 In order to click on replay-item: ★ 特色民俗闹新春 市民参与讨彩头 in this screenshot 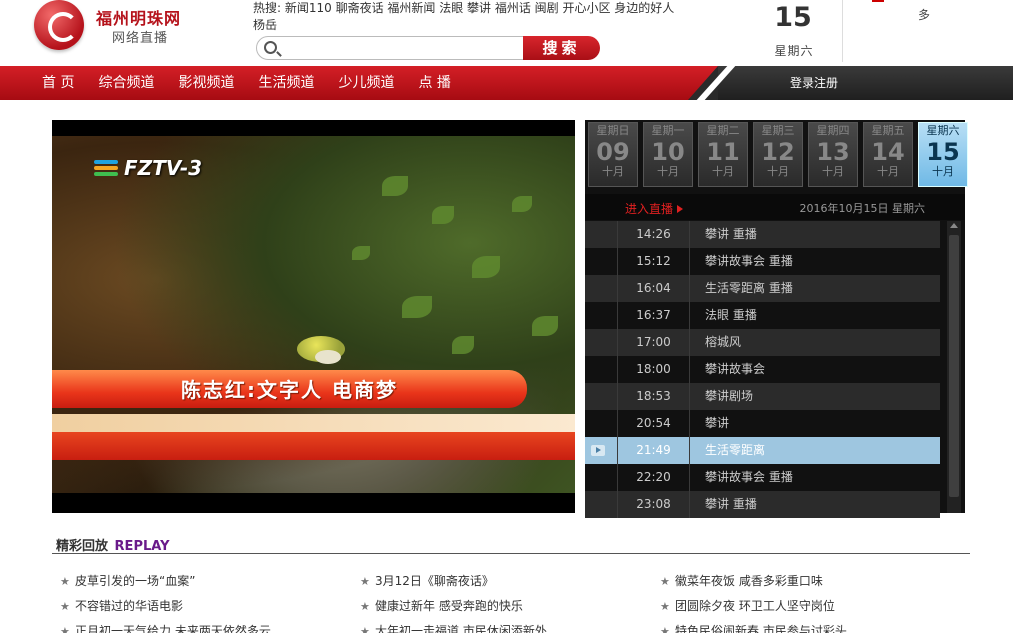, I will do `click(810, 626)`.